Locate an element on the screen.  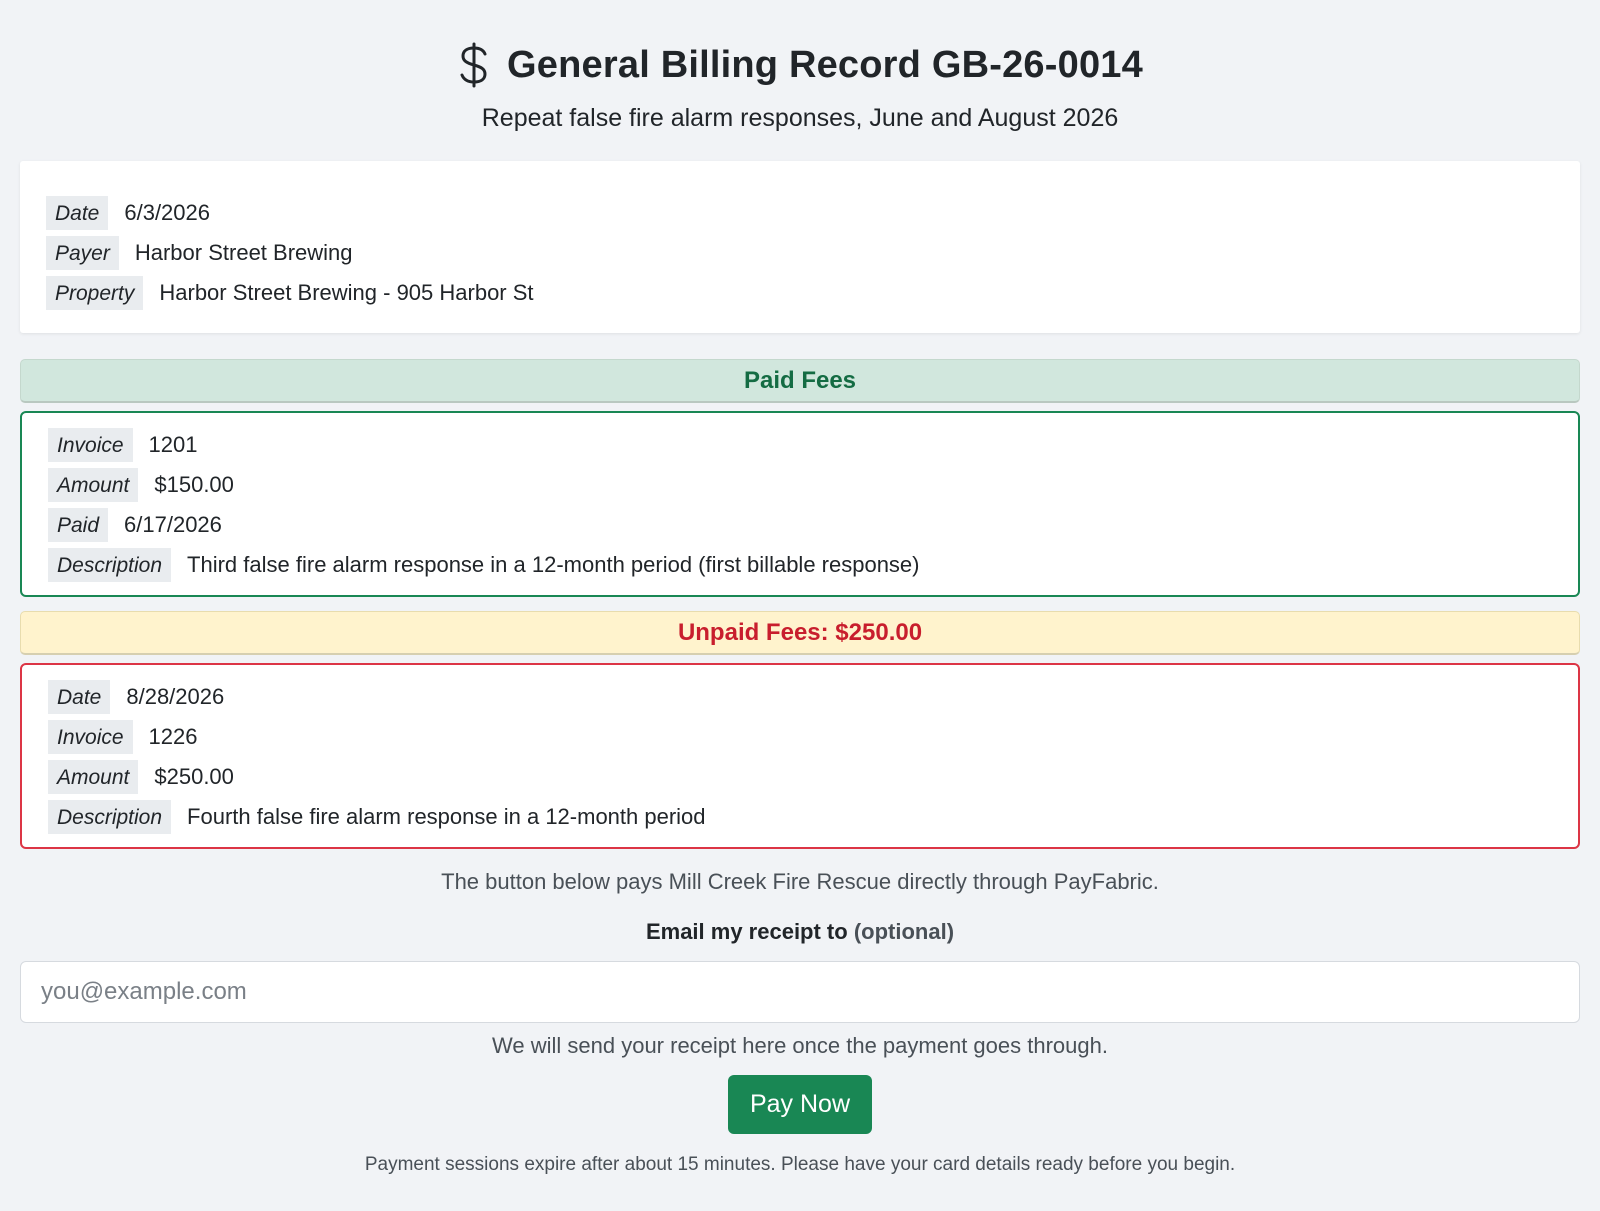
pay-now-button: Pay Now is located at coordinates (800, 1104).